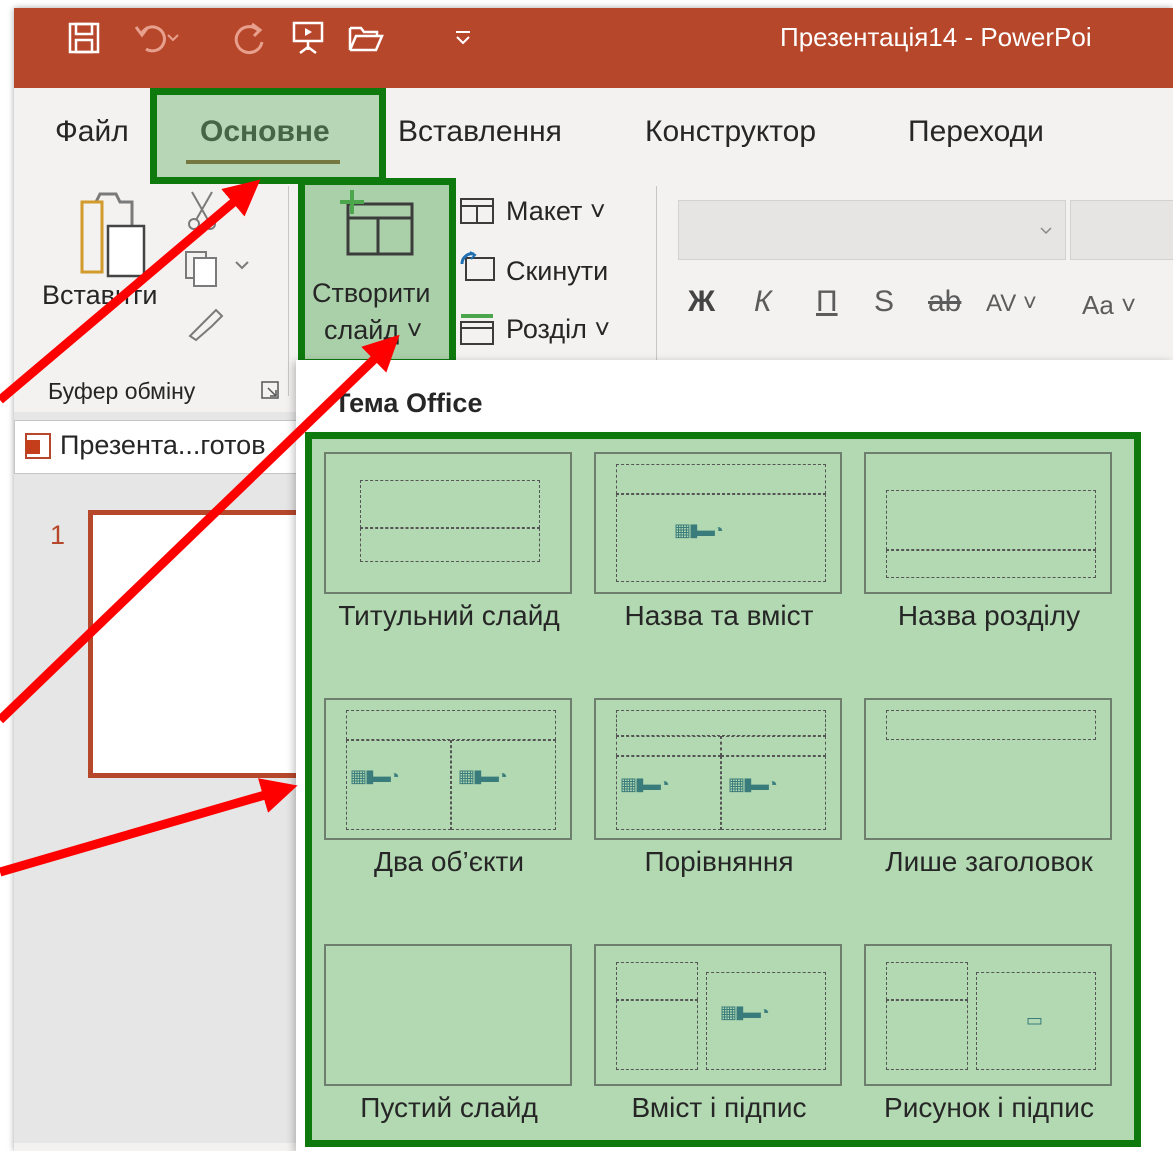 Image resolution: width=1173 pixels, height=1151 pixels. I want to click on arrow-to-home-tab, so click(130, 291).